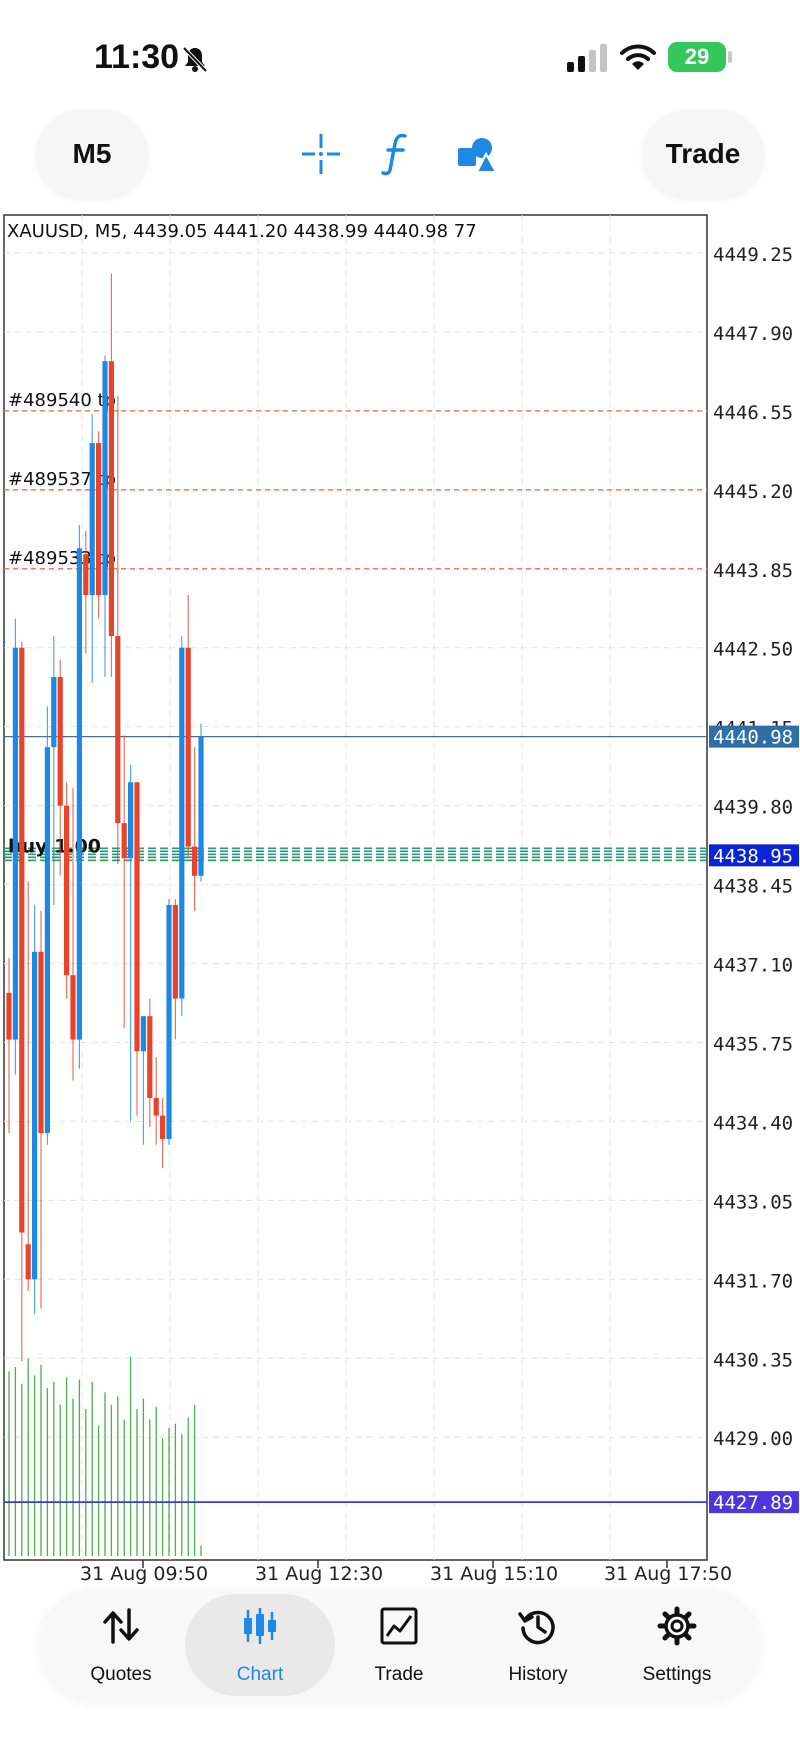 Image resolution: width=800 pixels, height=1739 pixels. What do you see at coordinates (753, 738) in the screenshot?
I see `current-price-tag: 4440.98` at bounding box center [753, 738].